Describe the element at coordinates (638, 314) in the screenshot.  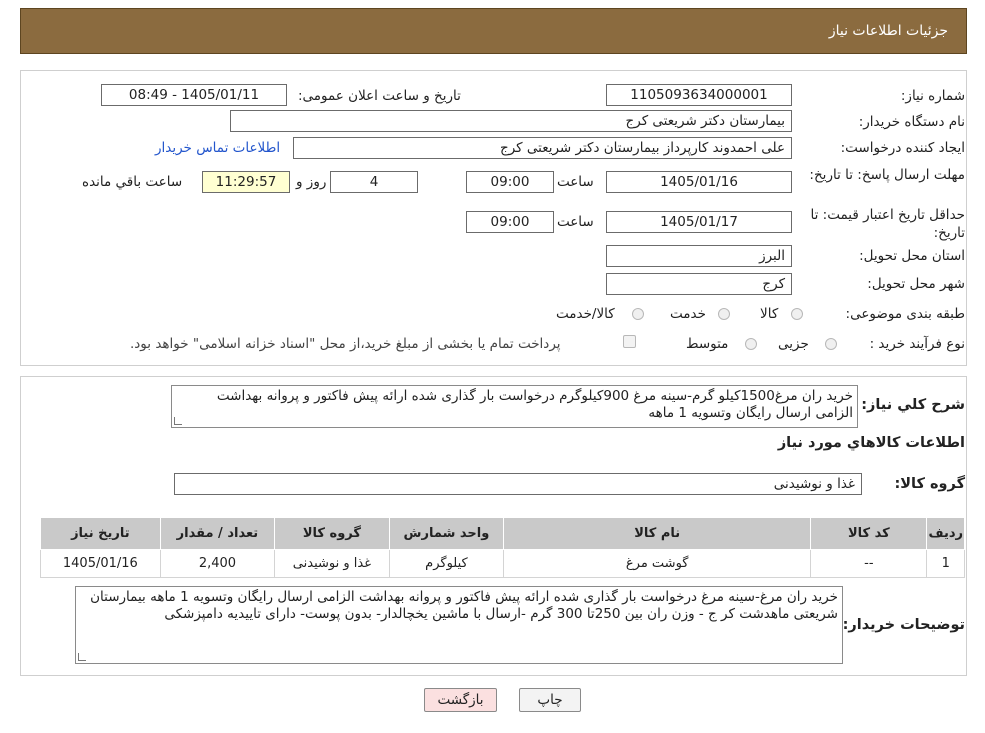
I see `category-goods-service-radio` at that location.